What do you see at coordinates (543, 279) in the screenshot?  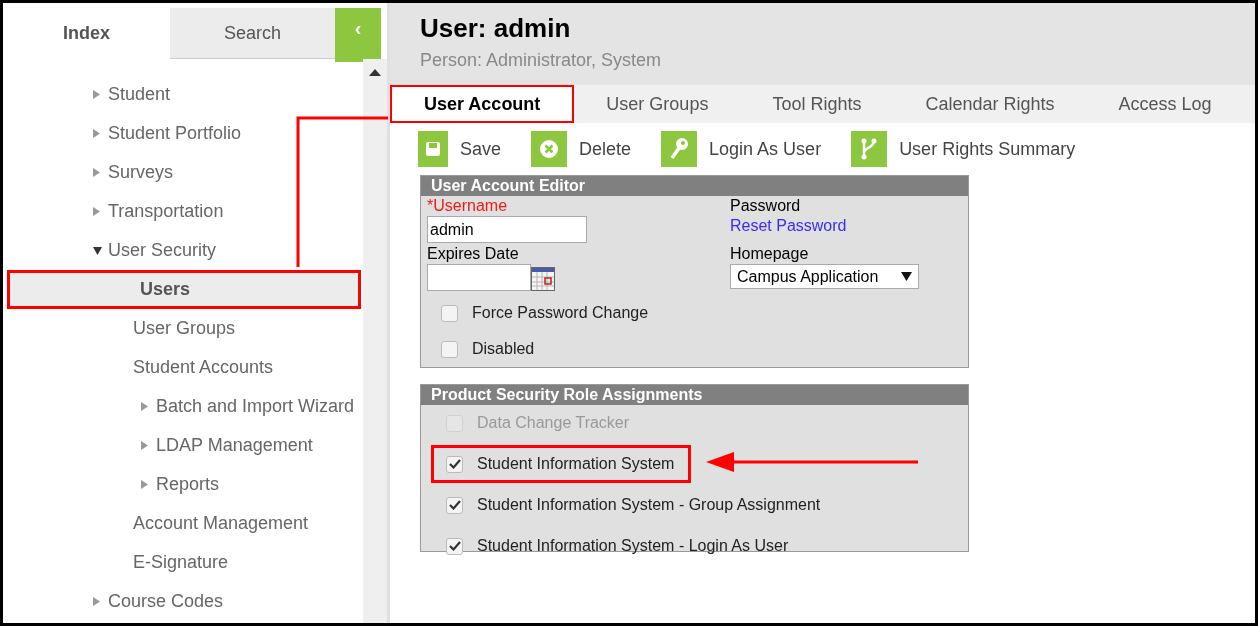 I see `calendar-icon` at bounding box center [543, 279].